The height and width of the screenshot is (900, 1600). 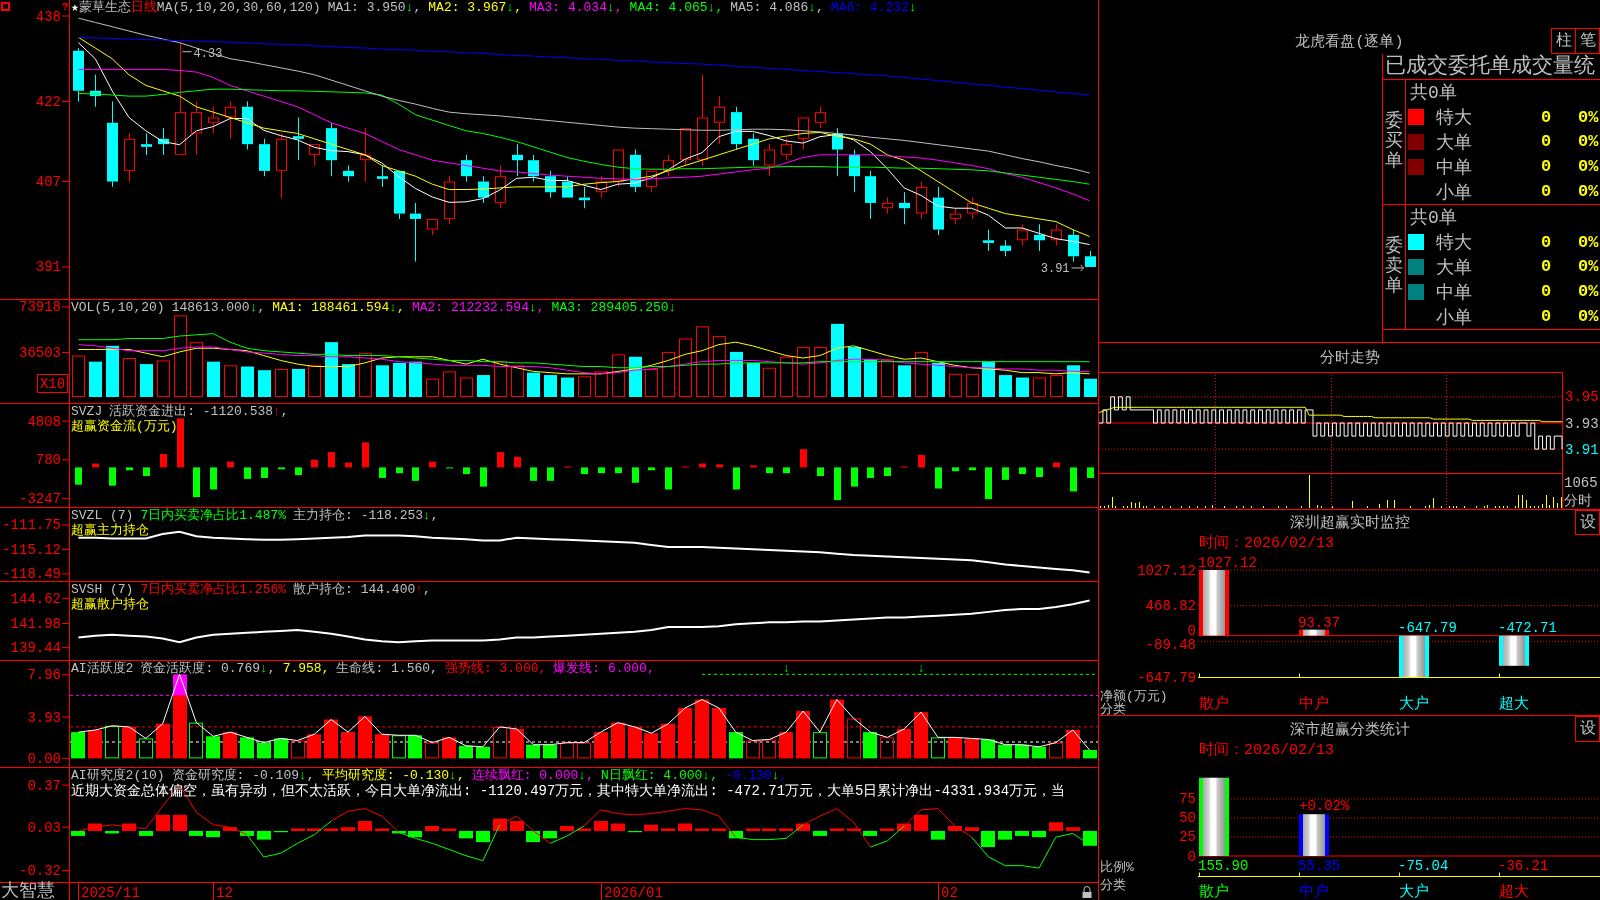 What do you see at coordinates (1587, 41) in the screenshot?
I see `view-toggle-button: 笔` at bounding box center [1587, 41].